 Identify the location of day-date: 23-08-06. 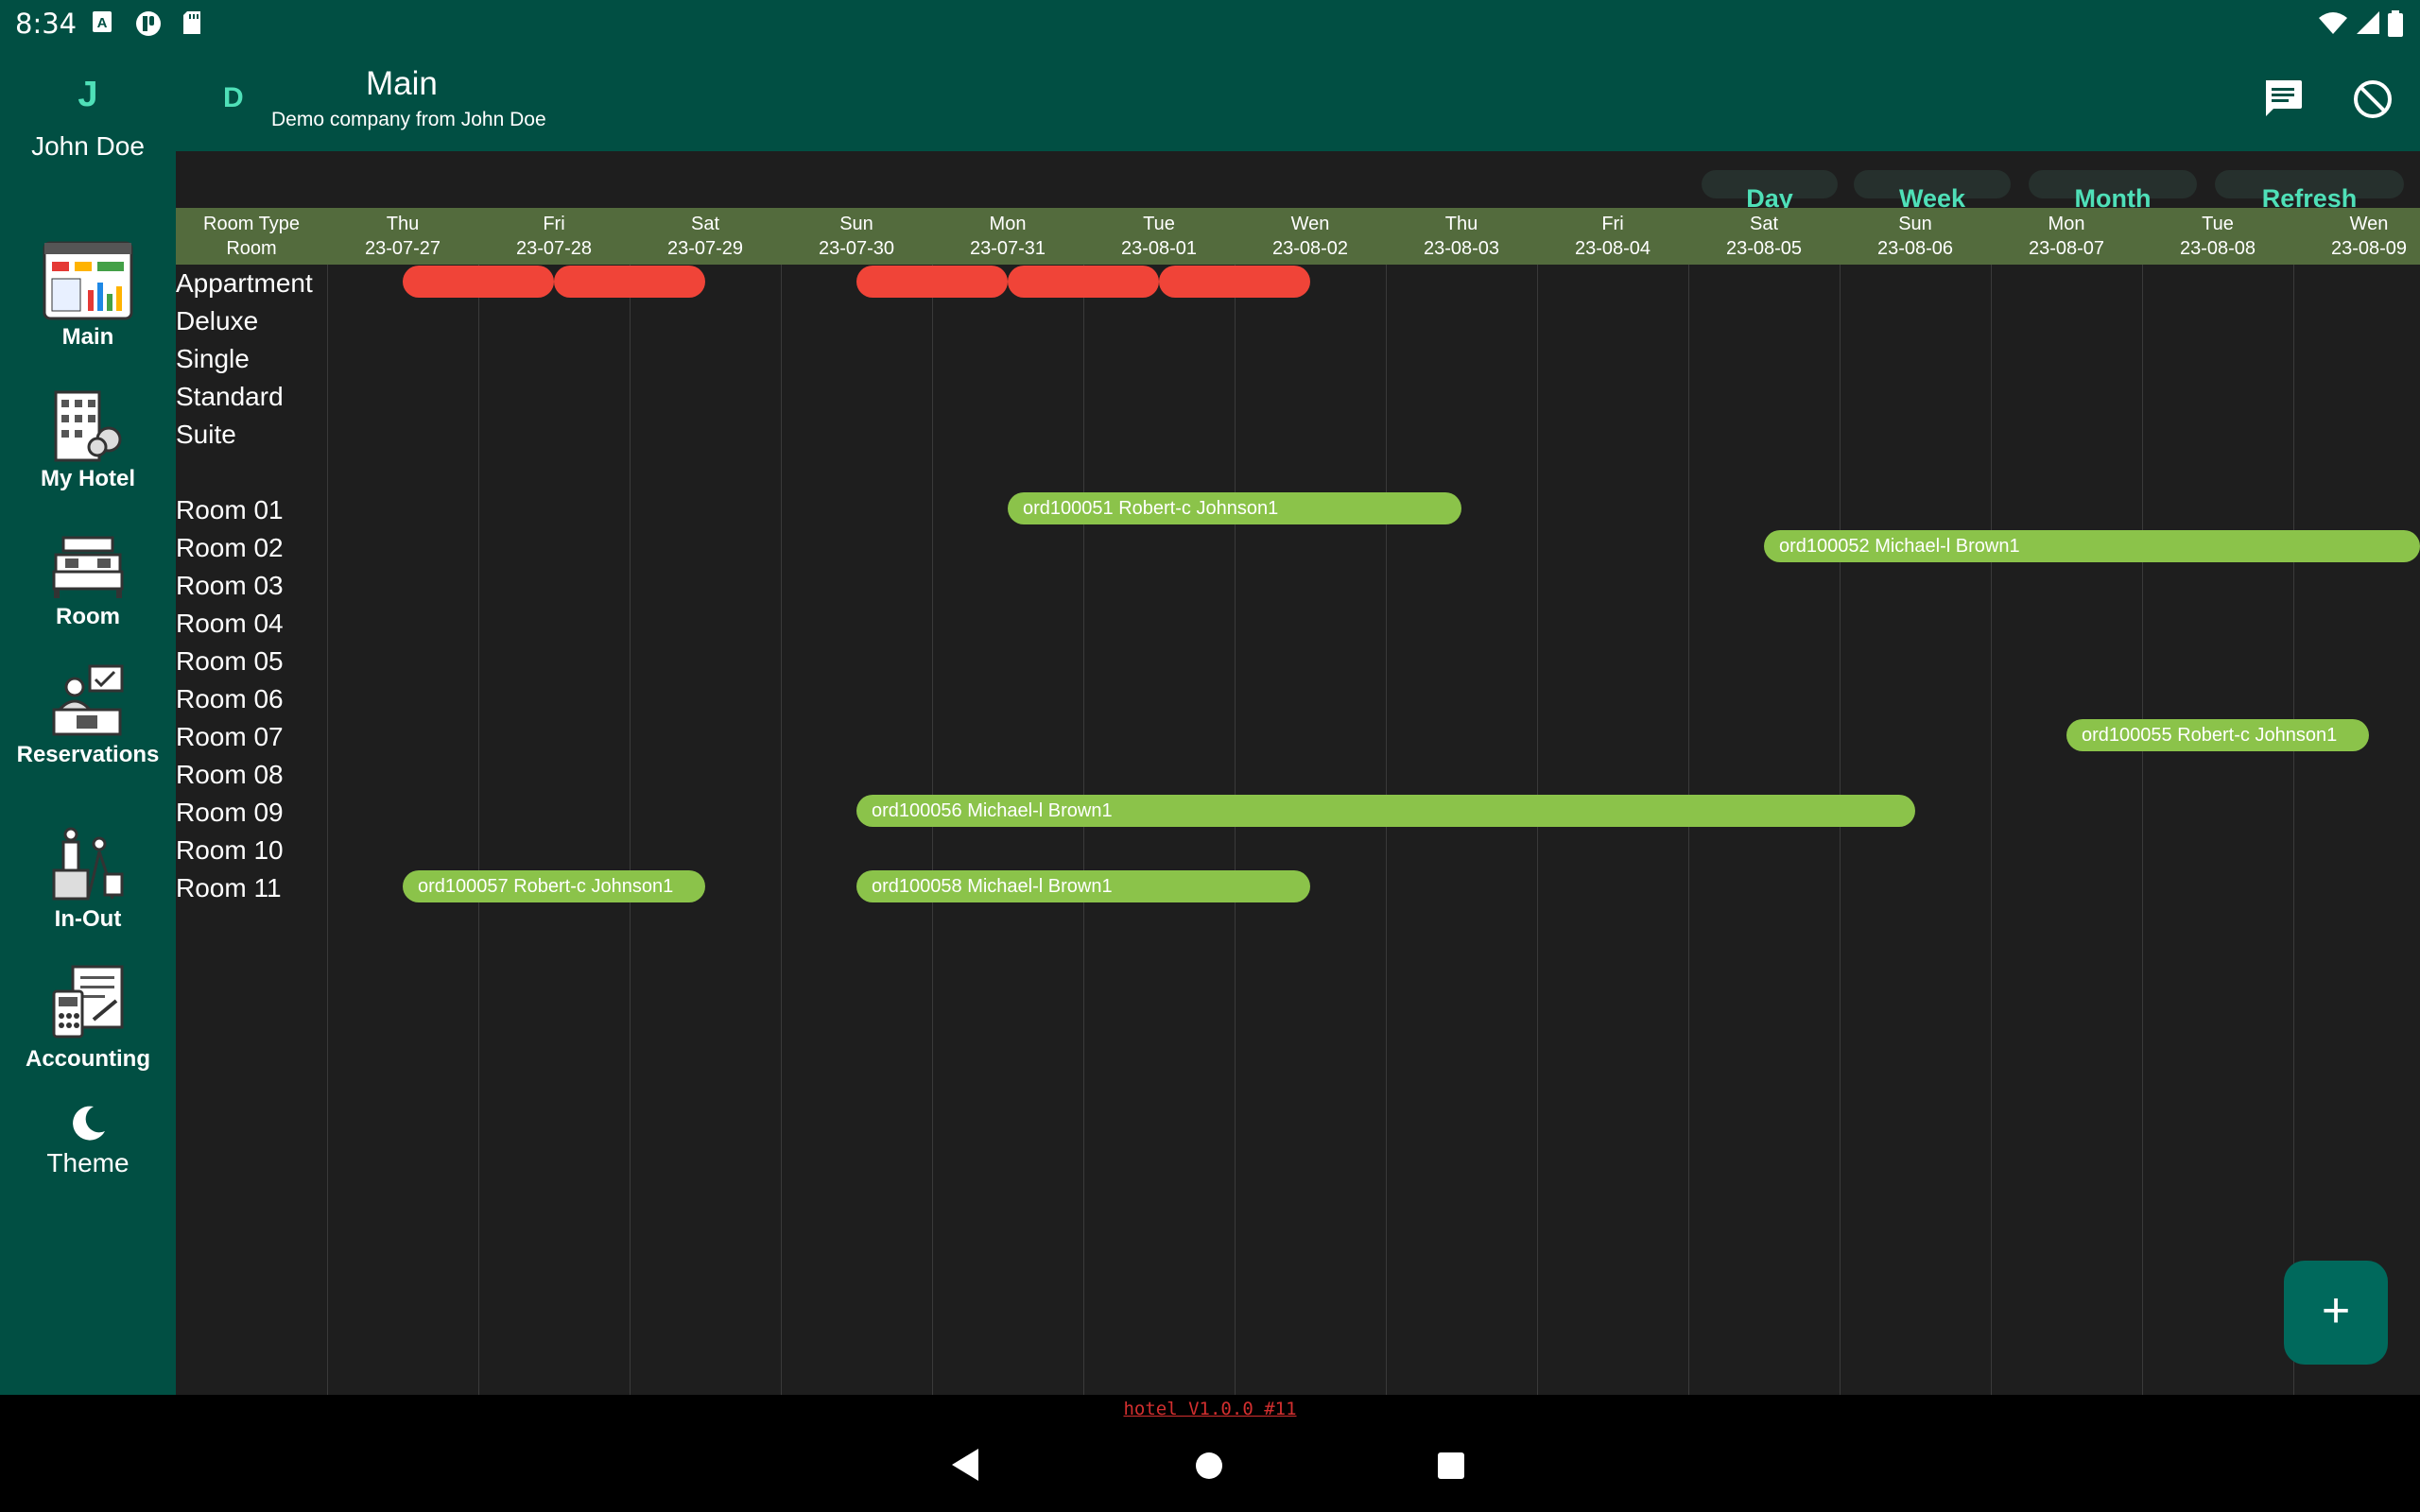
(1915, 248).